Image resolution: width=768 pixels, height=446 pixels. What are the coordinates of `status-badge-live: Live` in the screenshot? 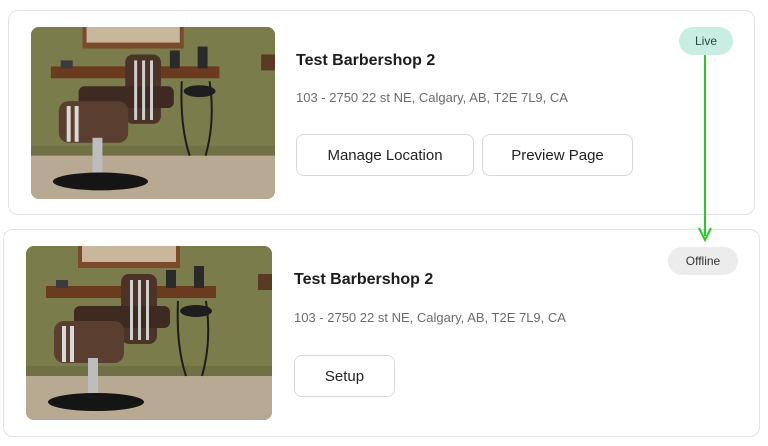 It's located at (706, 41).